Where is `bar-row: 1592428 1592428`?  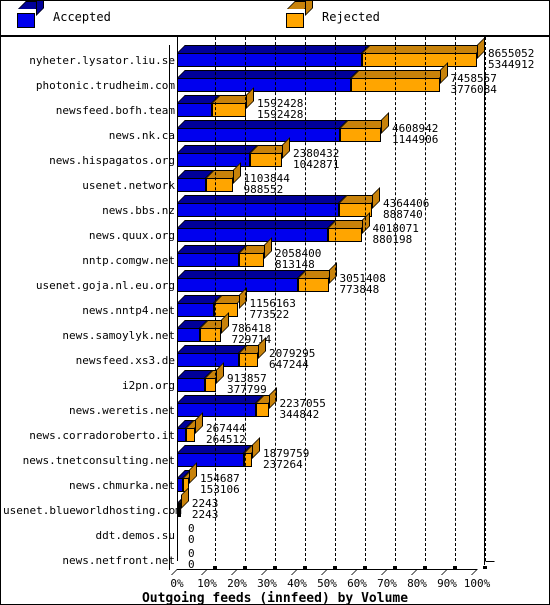 bar-row: 1592428 1592428 is located at coordinates (331, 104).